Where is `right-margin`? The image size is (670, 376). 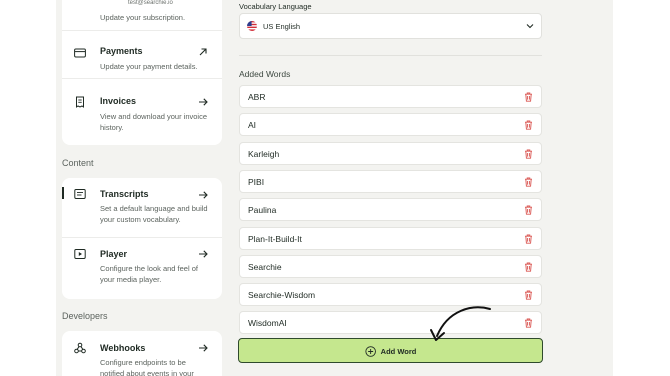
right-margin is located at coordinates (641, 188).